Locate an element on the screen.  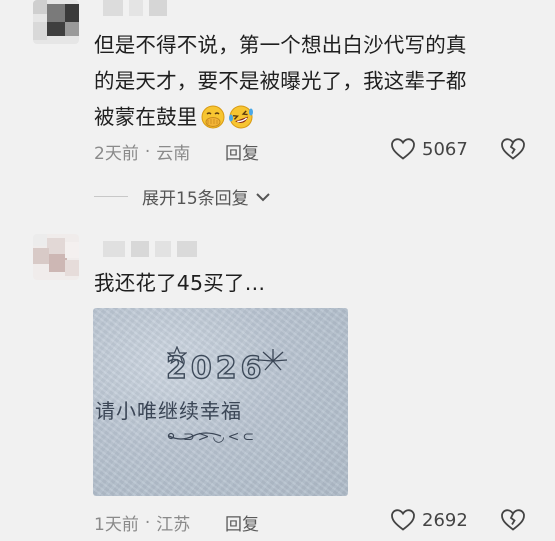
comment-time: 2天前 is located at coordinates (116, 154).